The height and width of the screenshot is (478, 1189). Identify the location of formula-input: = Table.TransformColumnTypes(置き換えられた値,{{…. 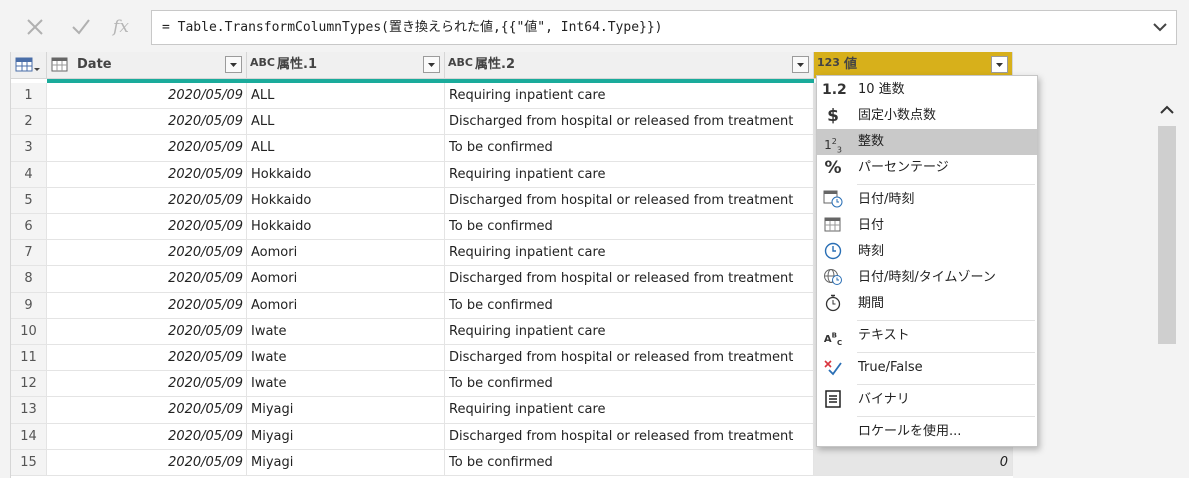
(664, 27).